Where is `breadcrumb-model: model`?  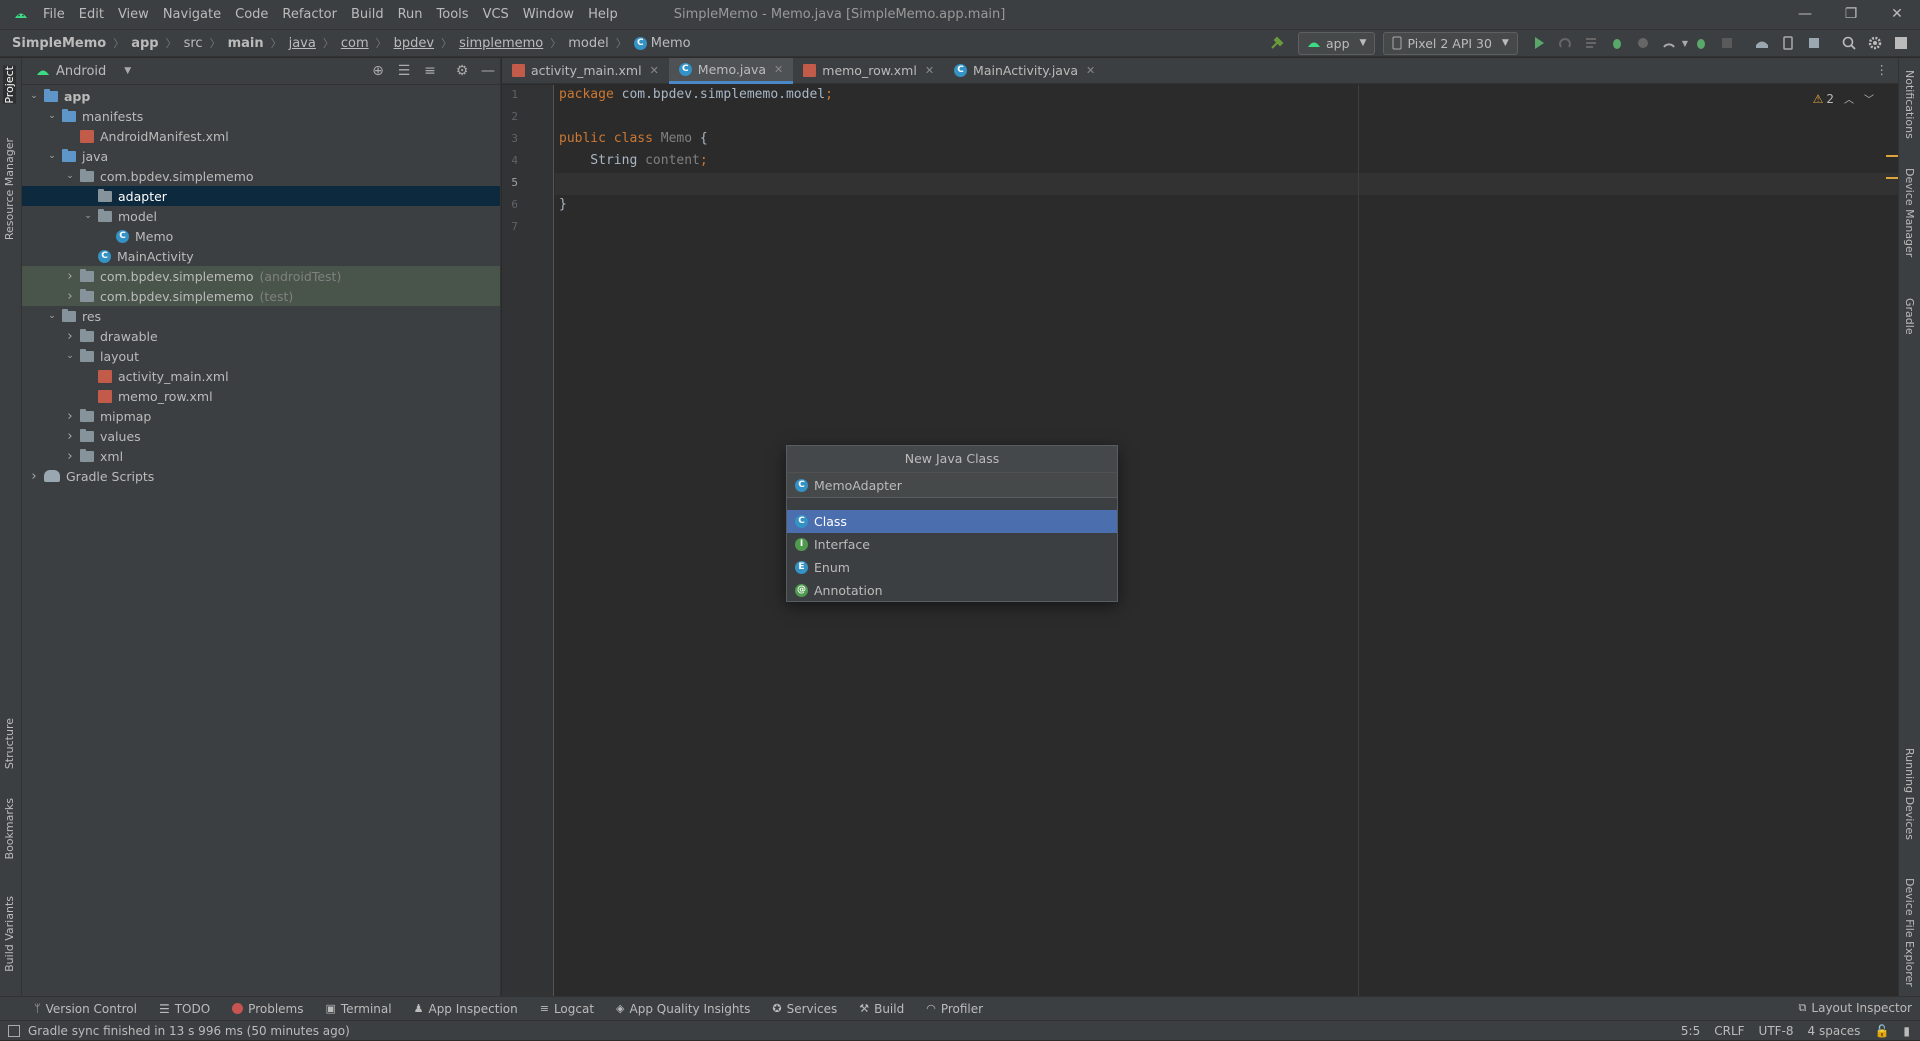
breadcrumb-model: model is located at coordinates (588, 43).